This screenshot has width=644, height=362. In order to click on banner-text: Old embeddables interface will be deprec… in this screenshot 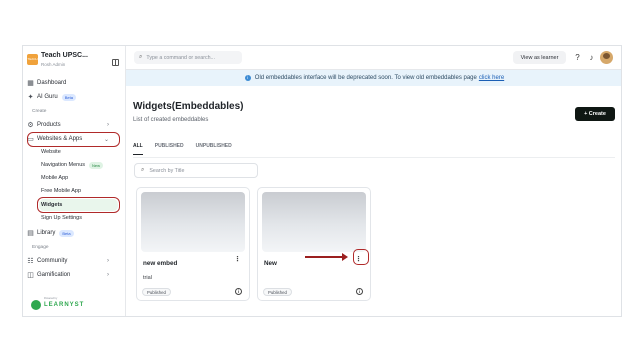, I will do `click(365, 78)`.